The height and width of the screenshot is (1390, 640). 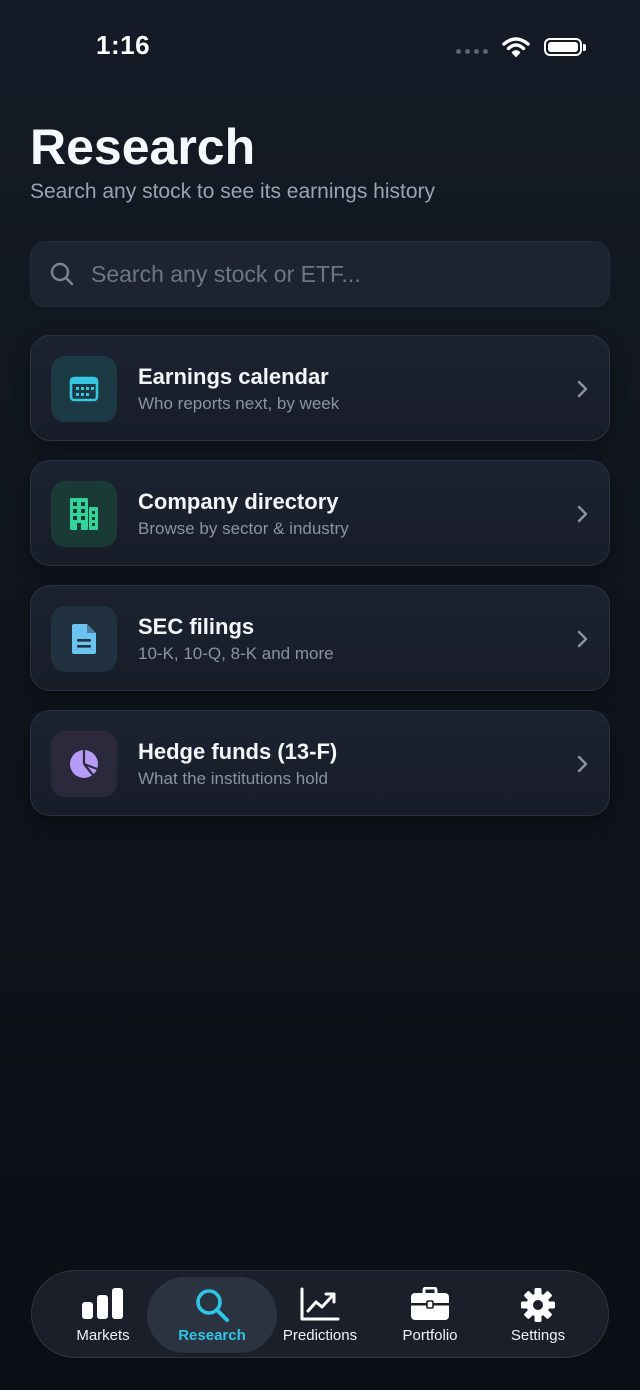 I want to click on search-bar, so click(x=320, y=274).